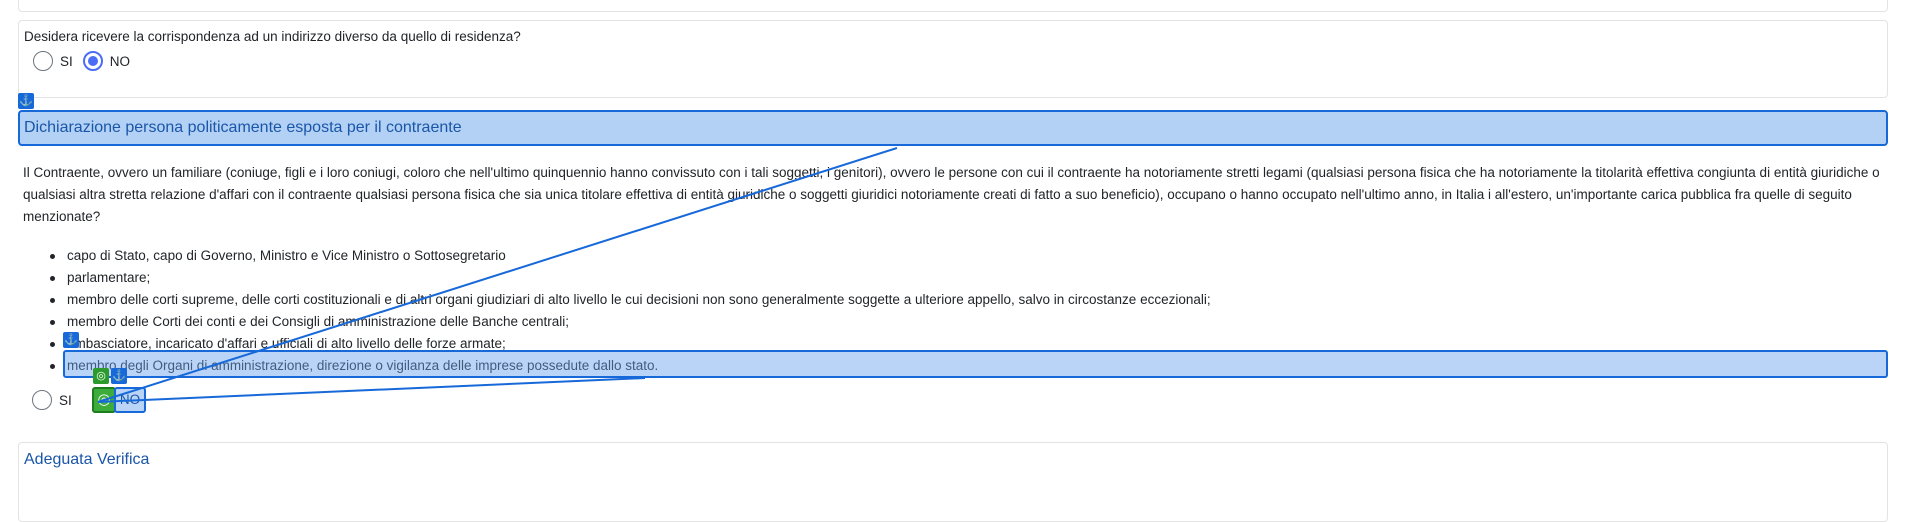 The image size is (1907, 522). Describe the element at coordinates (120, 61) in the screenshot. I see `correspondence-no-label: NO` at that location.